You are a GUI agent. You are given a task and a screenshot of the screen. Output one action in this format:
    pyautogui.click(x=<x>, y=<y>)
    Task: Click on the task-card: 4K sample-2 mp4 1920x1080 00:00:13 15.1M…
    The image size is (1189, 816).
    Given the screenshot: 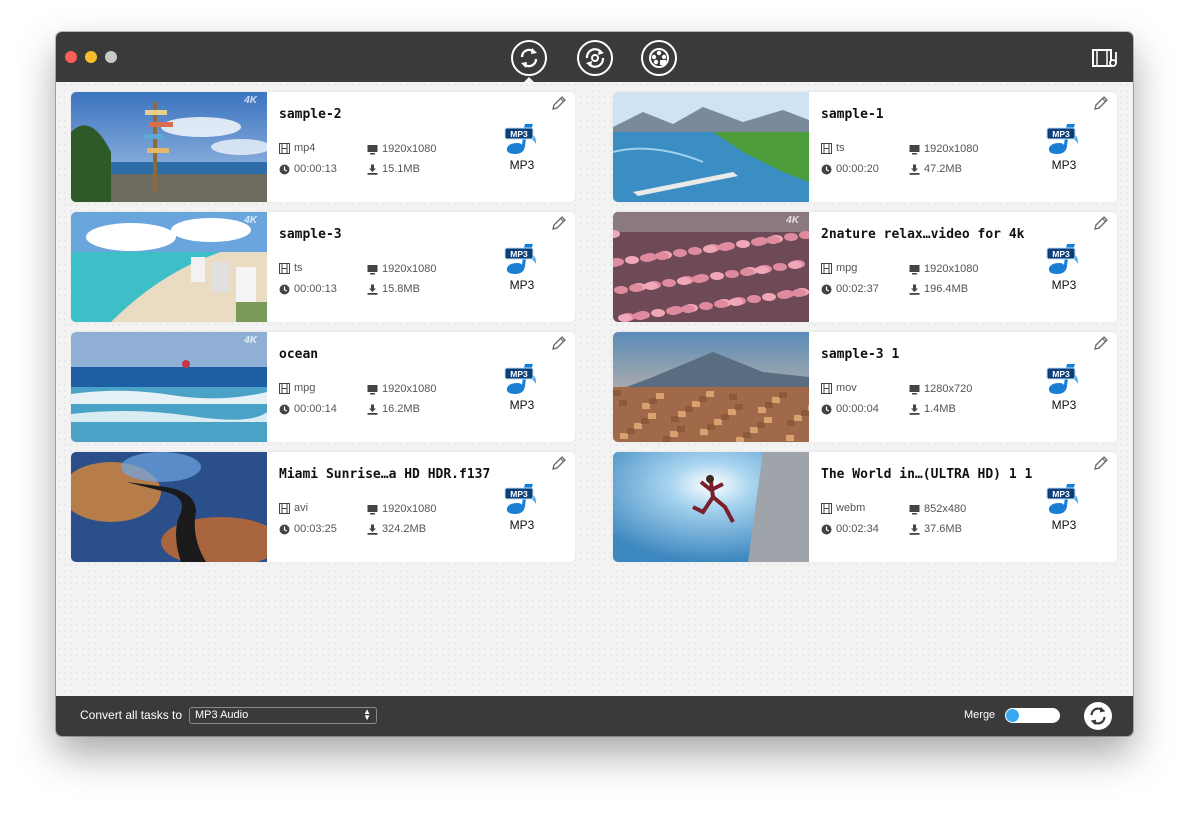 What is the action you would take?
    pyautogui.click(x=323, y=147)
    